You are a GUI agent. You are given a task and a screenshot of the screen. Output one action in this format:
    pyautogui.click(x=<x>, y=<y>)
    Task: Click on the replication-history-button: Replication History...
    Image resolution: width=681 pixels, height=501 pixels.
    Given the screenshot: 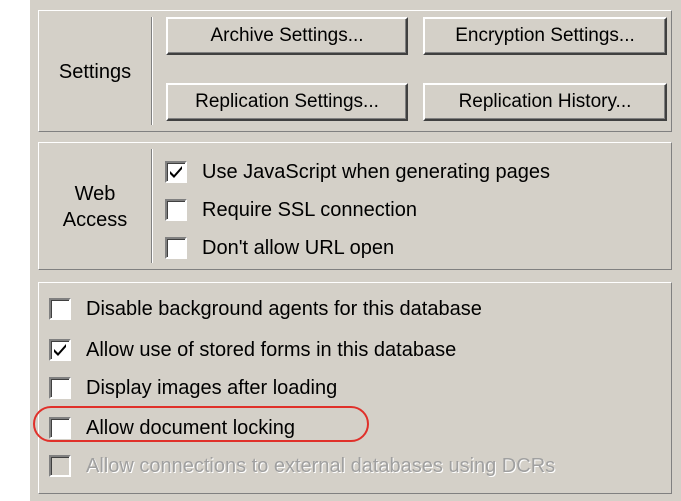 What is the action you would take?
    pyautogui.click(x=545, y=102)
    